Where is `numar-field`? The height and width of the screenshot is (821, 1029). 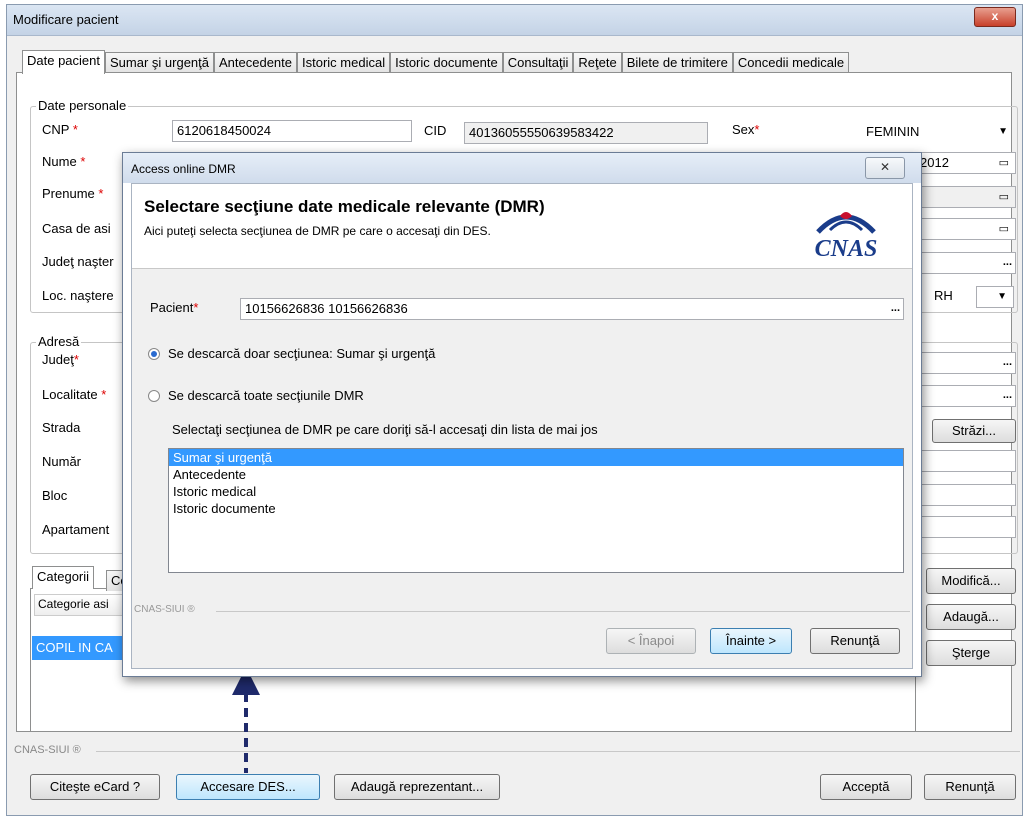 numar-field is located at coordinates (966, 461).